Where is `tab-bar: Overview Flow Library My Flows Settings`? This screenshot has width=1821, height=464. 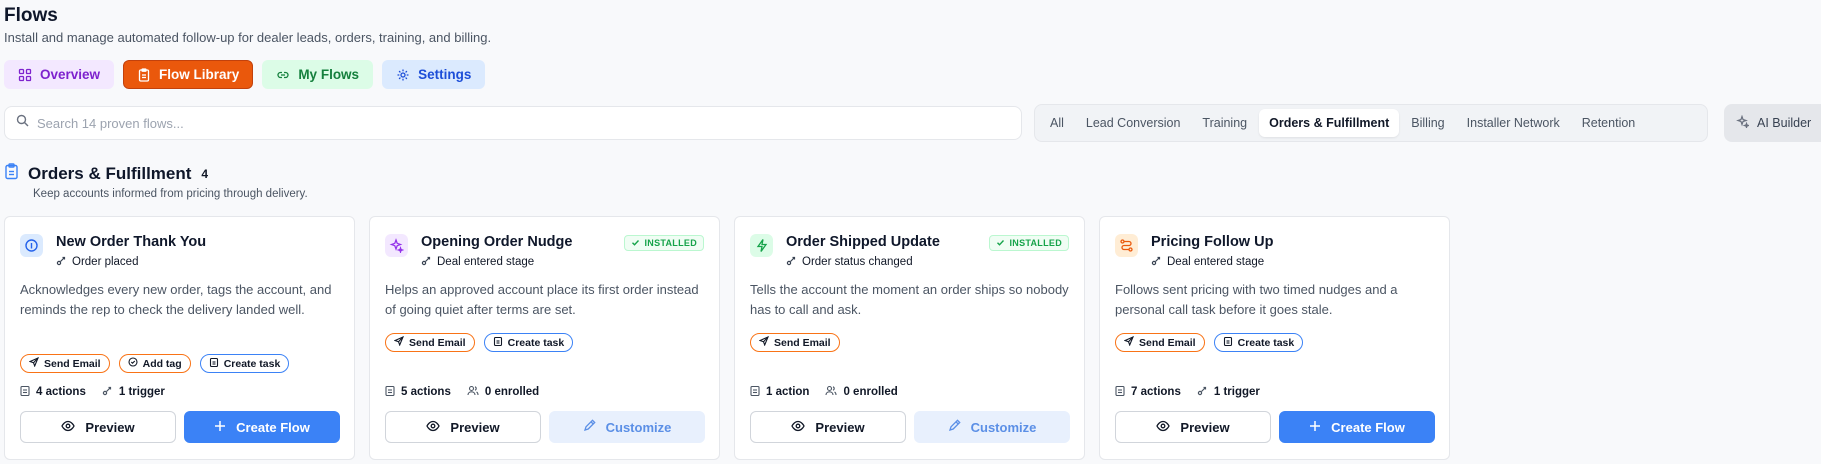
tab-bar: Overview Flow Library My Flows Settings is located at coordinates (245, 74).